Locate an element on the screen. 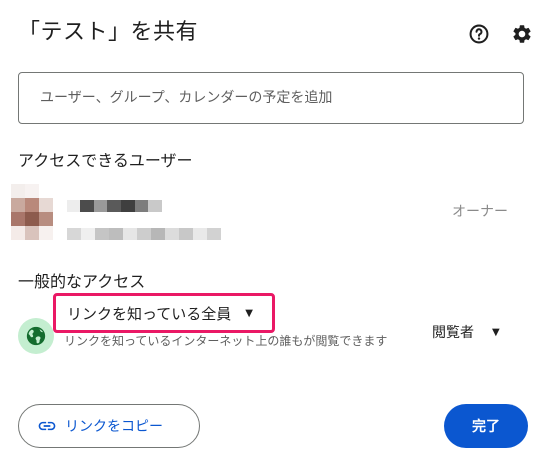 This screenshot has width=548, height=468. add-people-input is located at coordinates (271, 98).